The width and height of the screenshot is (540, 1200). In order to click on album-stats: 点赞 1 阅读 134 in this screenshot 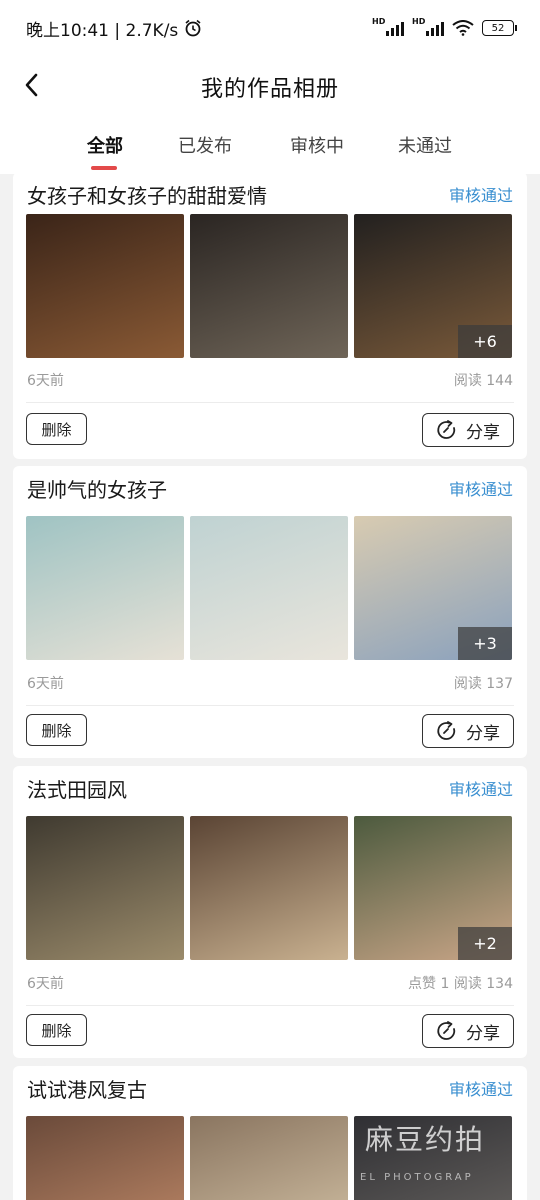, I will do `click(460, 984)`.